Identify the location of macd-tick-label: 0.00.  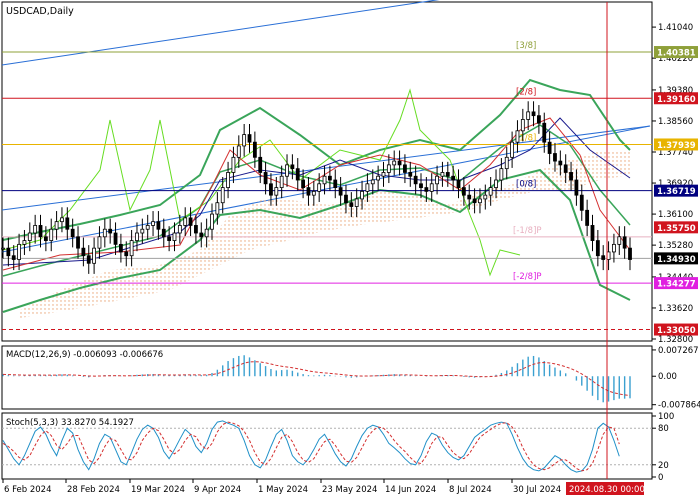
(667, 377).